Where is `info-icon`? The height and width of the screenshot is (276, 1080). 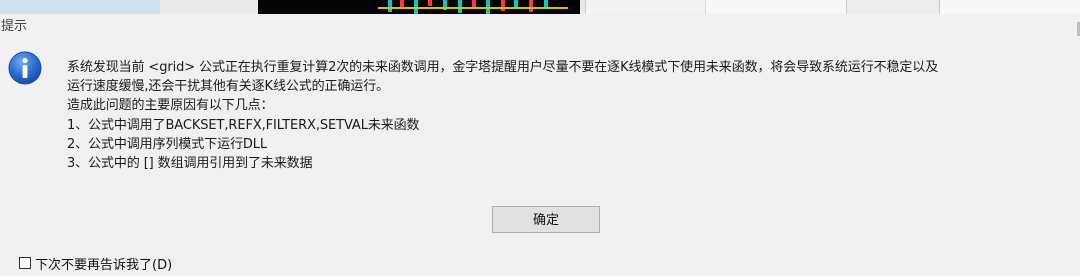 info-icon is located at coordinates (25, 68).